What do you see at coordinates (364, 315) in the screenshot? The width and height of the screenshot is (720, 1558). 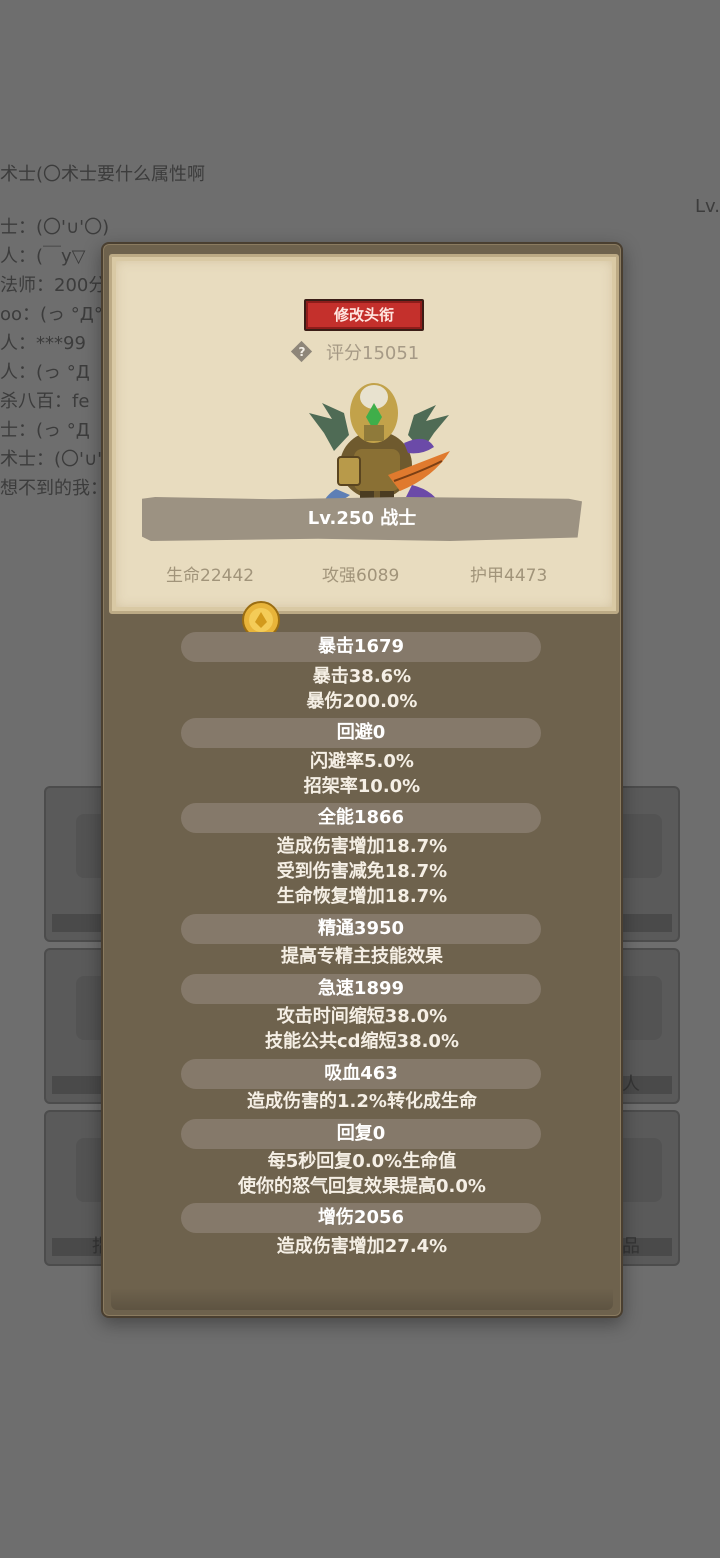 I see `edit-title-button: 修改头衔` at bounding box center [364, 315].